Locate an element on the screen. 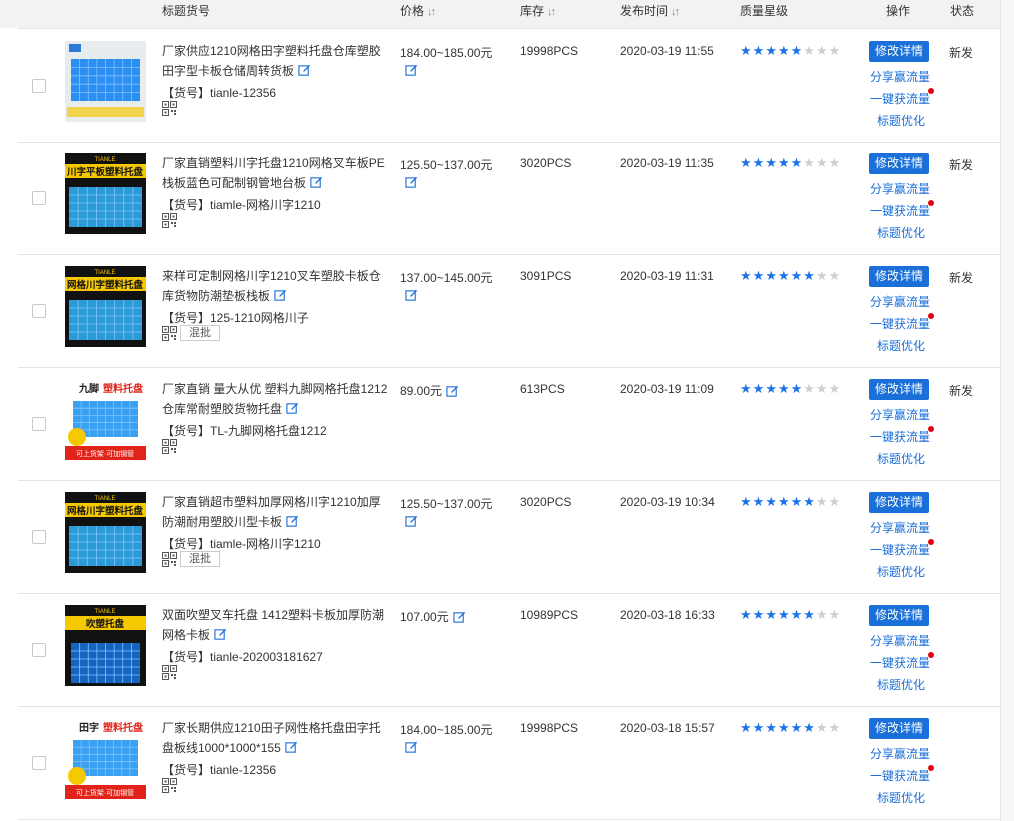  product-title: 厂家长期供应1210田子网性格托盘田字托盘板线1000*1000*155 is located at coordinates (276, 738).